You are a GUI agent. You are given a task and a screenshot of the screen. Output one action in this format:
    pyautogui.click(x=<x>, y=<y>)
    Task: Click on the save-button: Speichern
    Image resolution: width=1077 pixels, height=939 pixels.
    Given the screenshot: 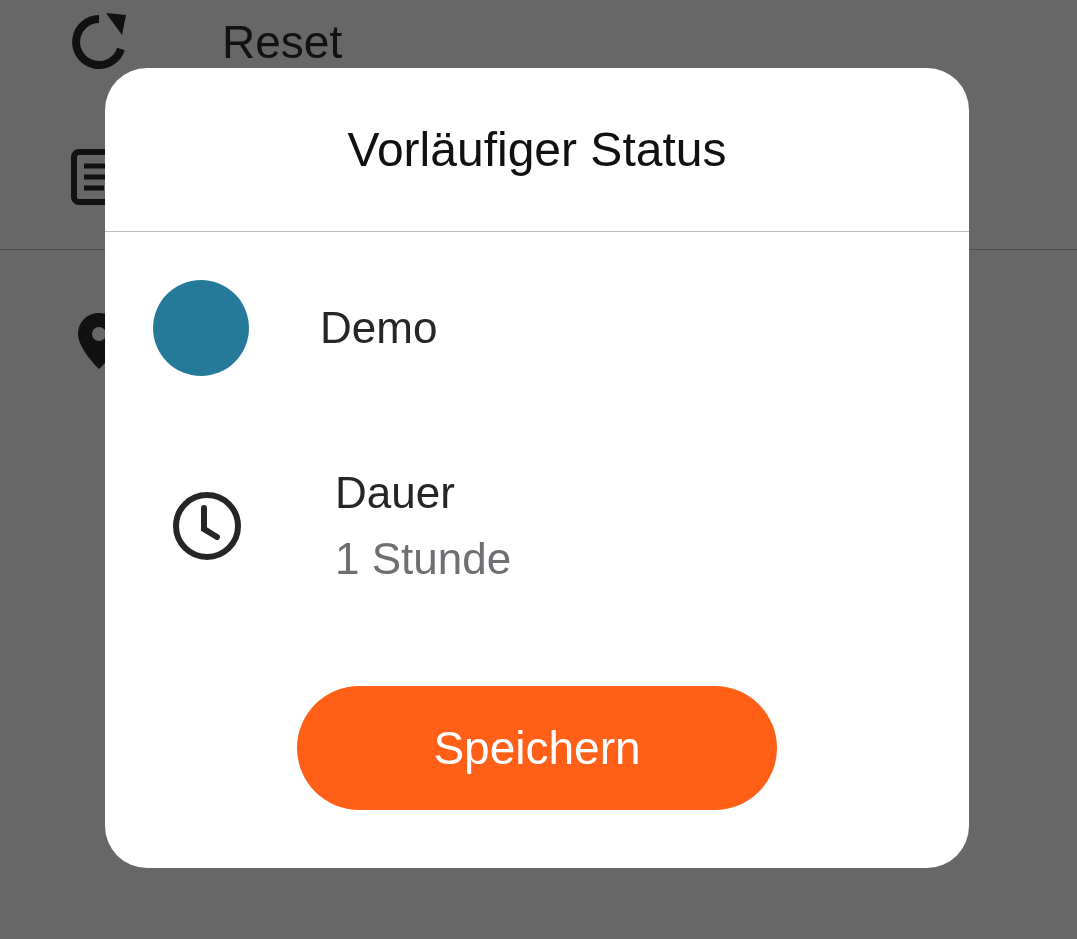 What is the action you would take?
    pyautogui.click(x=537, y=748)
    